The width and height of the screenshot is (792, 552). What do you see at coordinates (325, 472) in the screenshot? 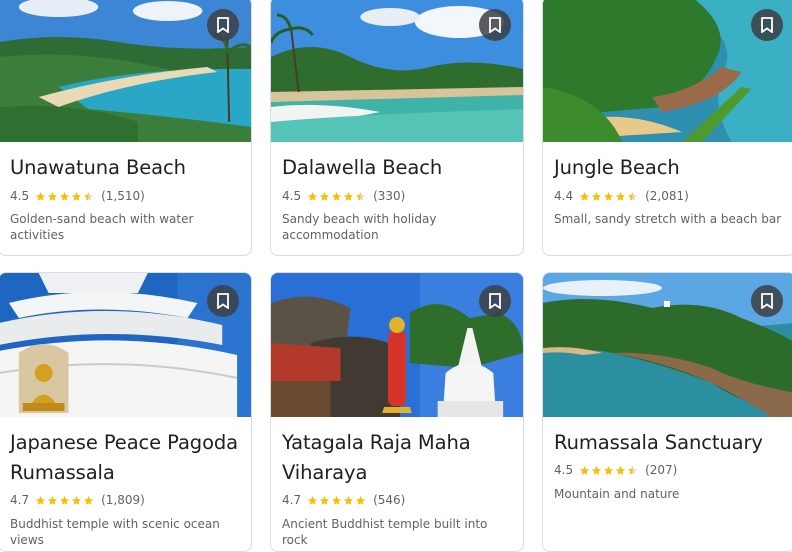
I see `place-title-line2: Viharaya` at bounding box center [325, 472].